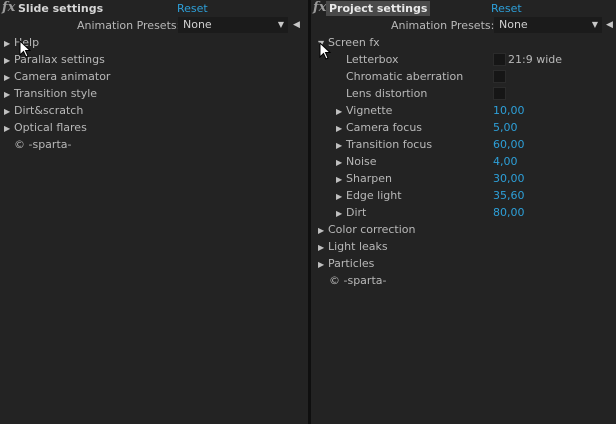 Image resolution: width=616 pixels, height=424 pixels. I want to click on group-transition-style: ▶ Transition style, so click(50, 93).